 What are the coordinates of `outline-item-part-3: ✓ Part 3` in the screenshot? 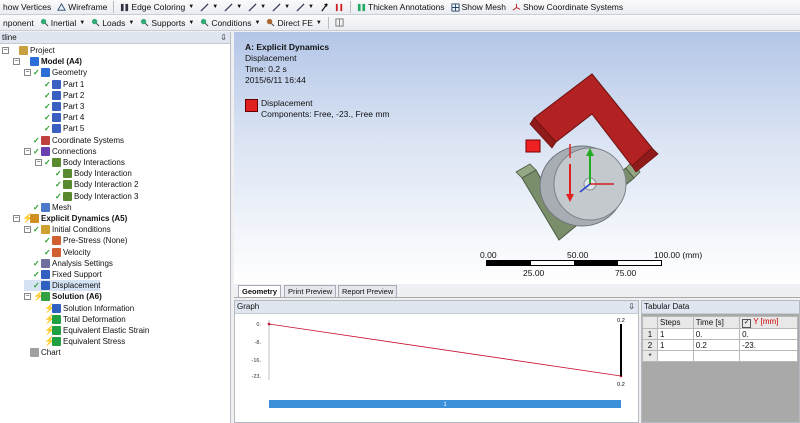 It's located at (59, 106).